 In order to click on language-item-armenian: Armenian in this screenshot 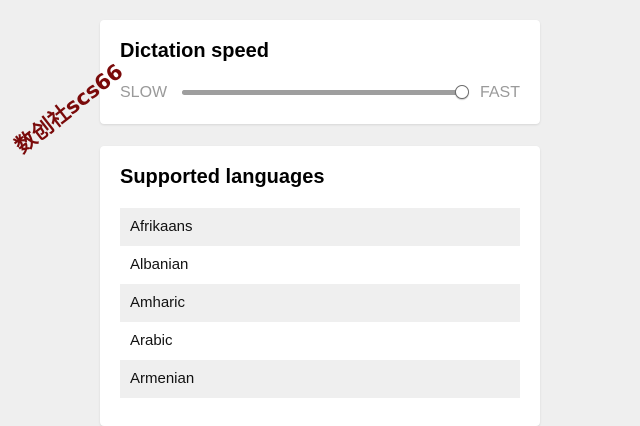, I will do `click(320, 379)`.